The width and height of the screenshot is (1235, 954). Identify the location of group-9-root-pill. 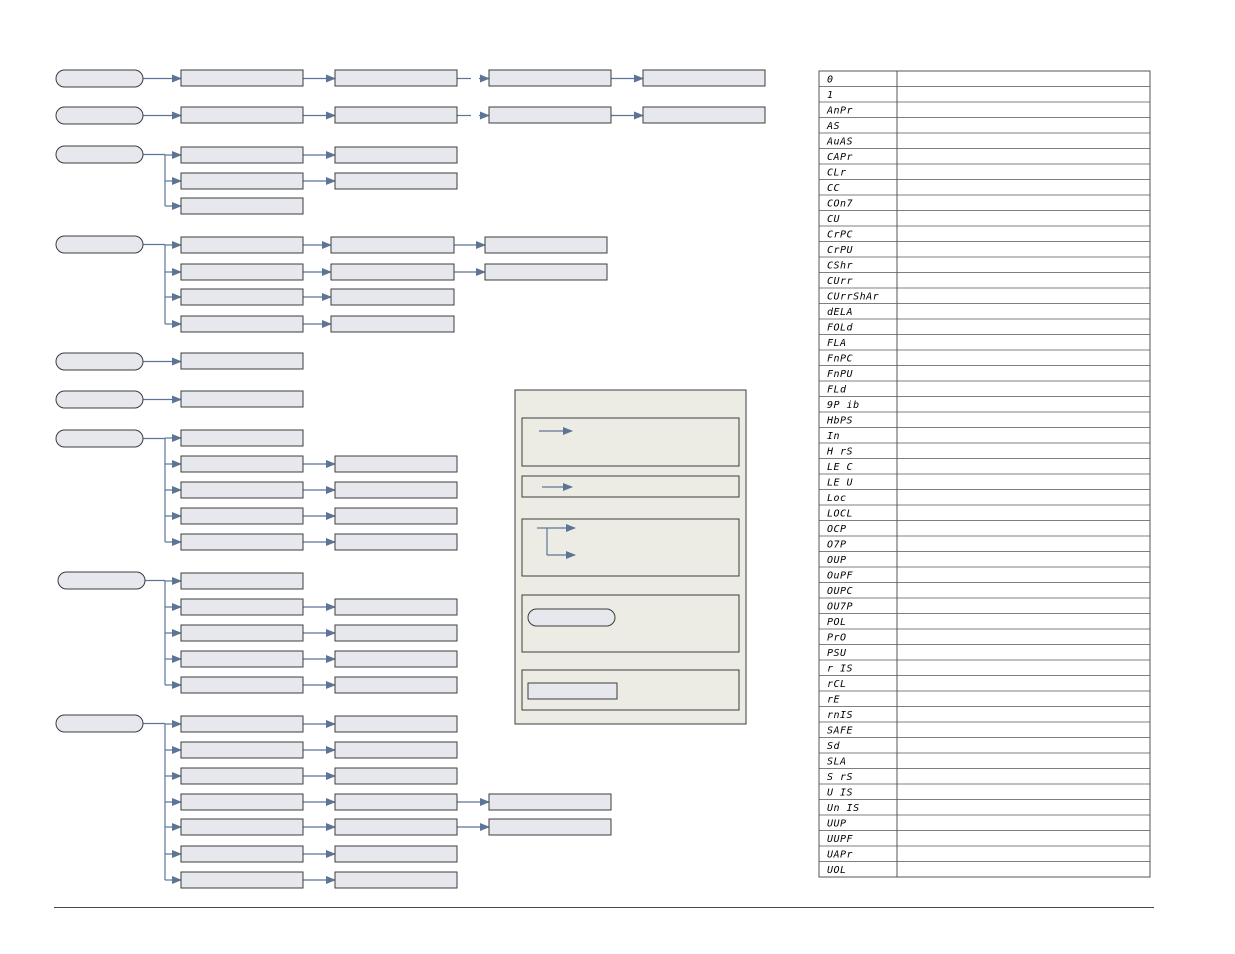
(99, 723).